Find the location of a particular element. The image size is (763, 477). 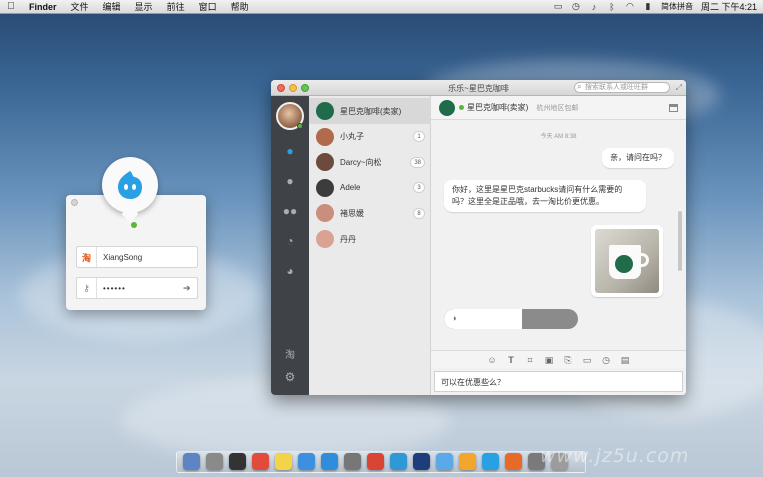

wangwang-icon is located at coordinates (490, 461).